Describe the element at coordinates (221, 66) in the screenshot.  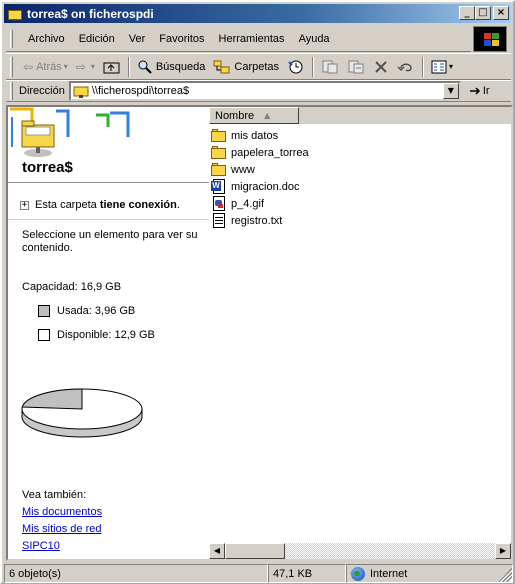
I see `folders-icon` at that location.